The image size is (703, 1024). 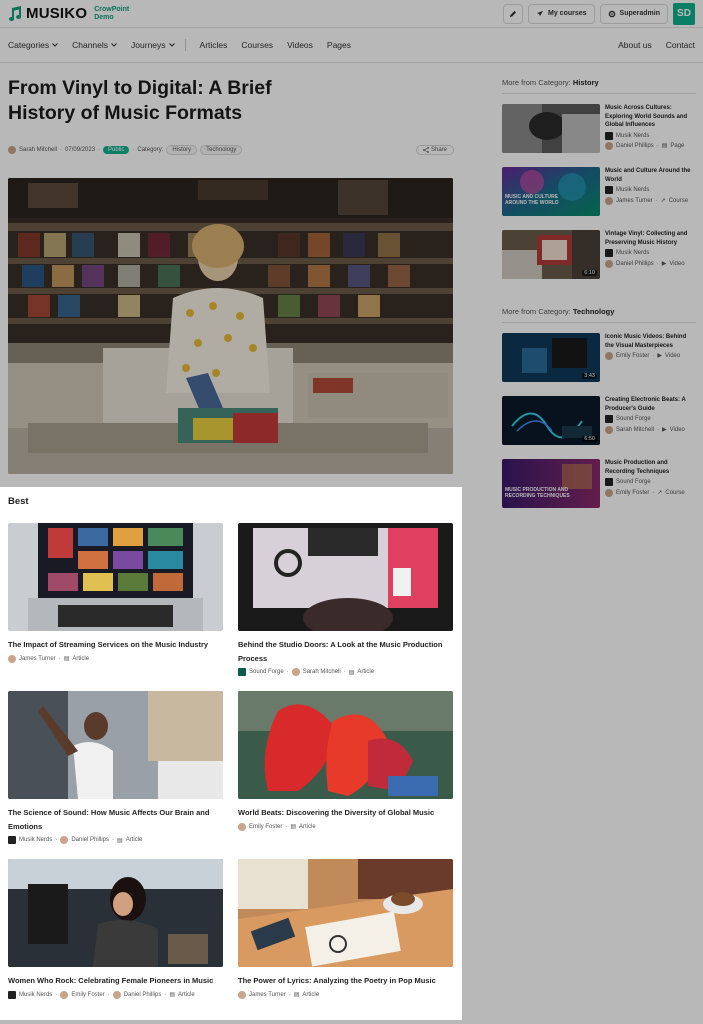 I want to click on superadmin-button: Superadmin, so click(x=633, y=13).